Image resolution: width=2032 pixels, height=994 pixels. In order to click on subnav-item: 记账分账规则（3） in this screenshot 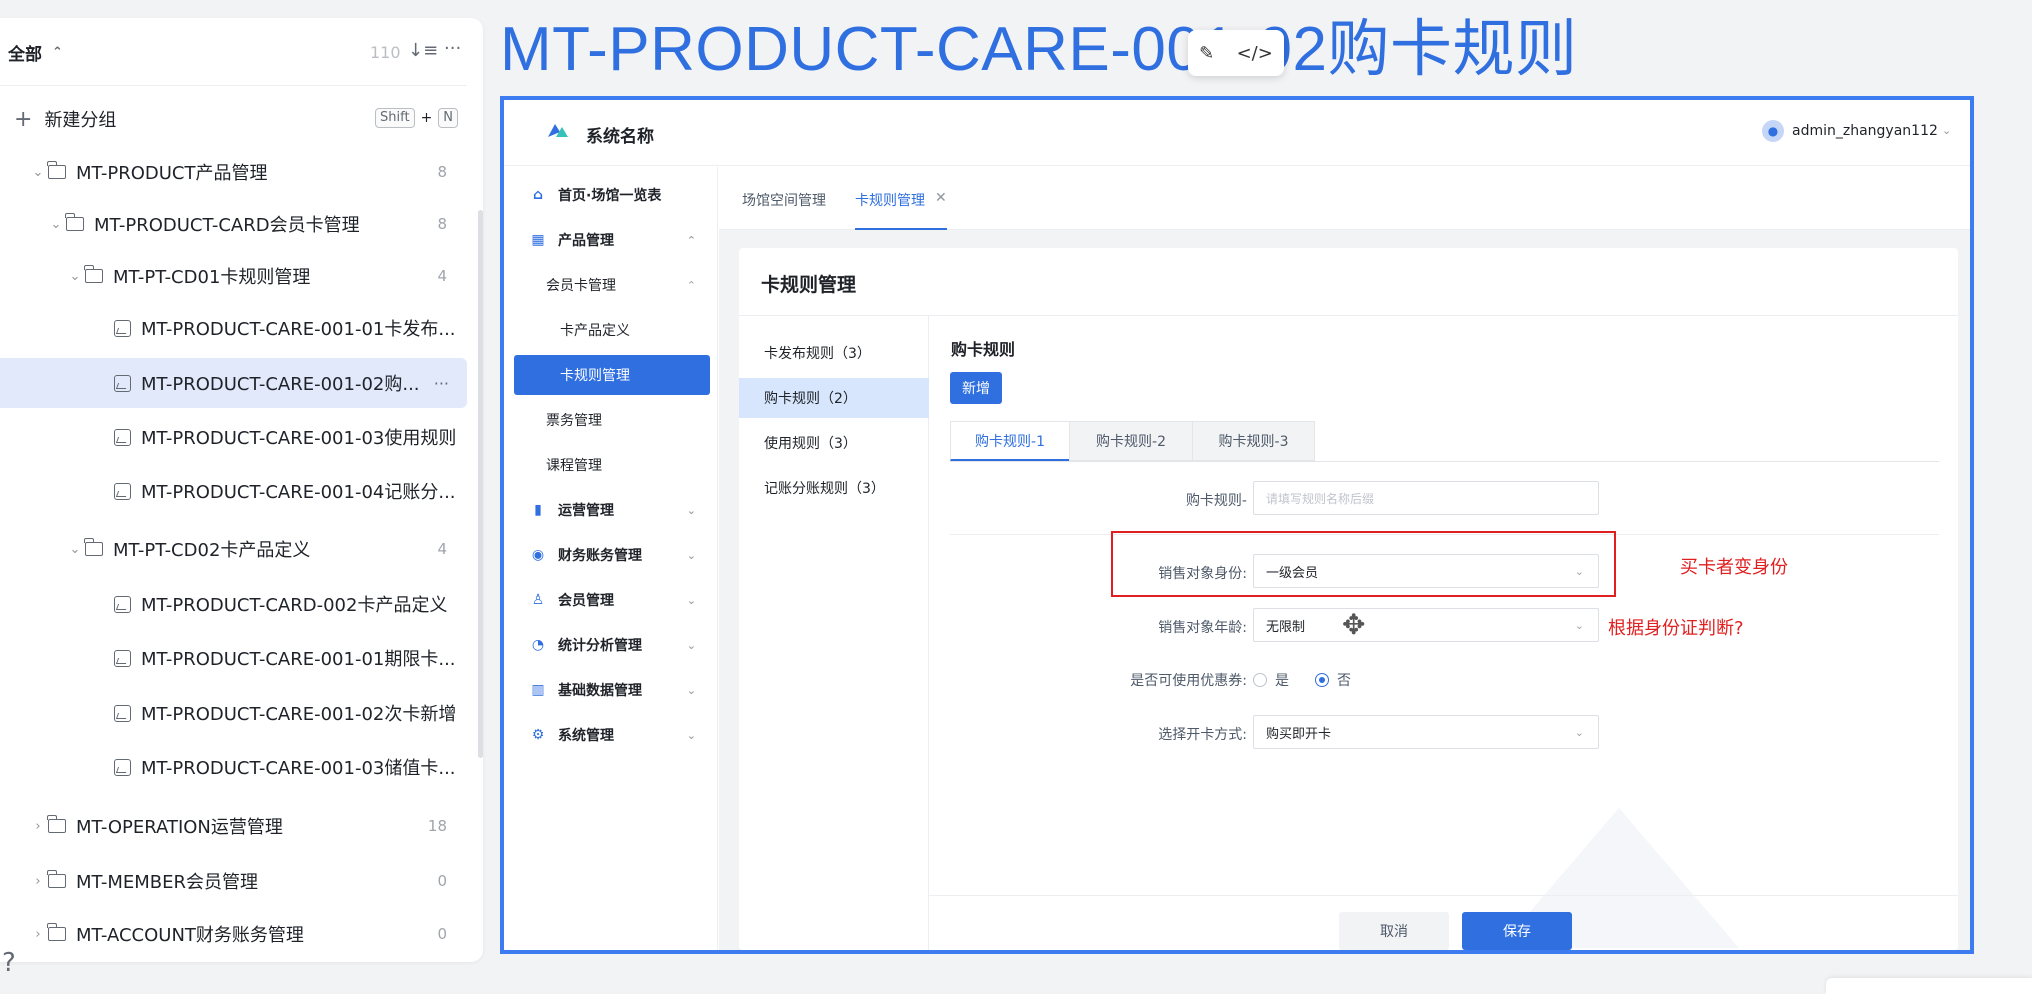, I will do `click(834, 488)`.